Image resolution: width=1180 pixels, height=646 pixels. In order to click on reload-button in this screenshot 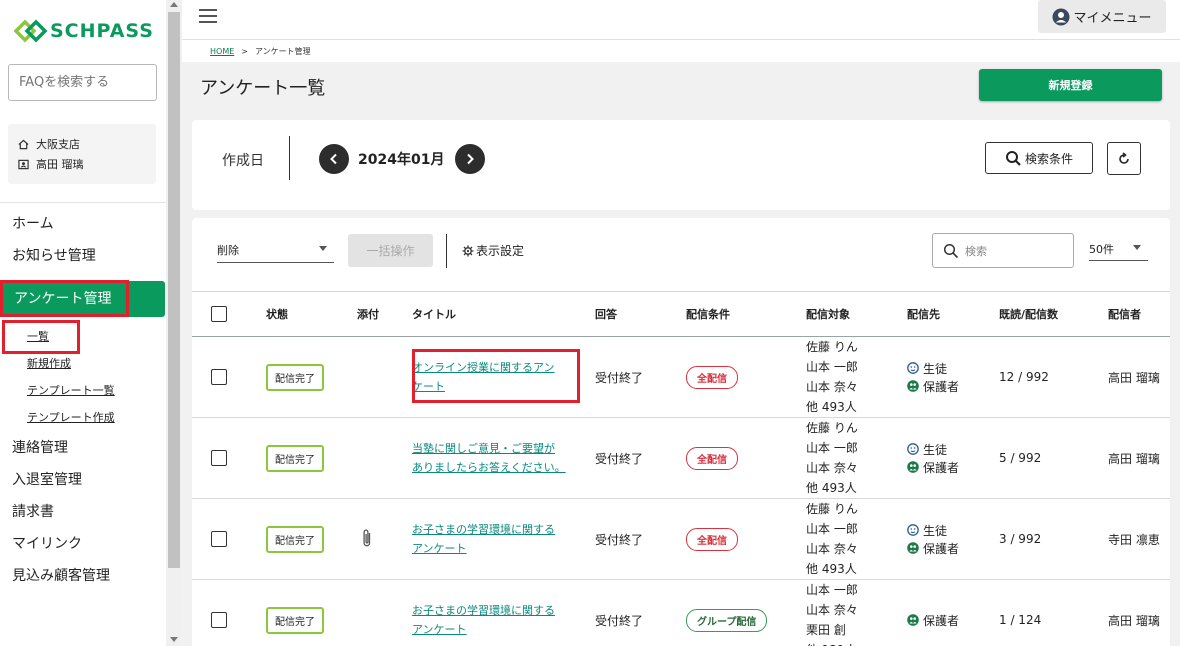, I will do `click(1124, 158)`.